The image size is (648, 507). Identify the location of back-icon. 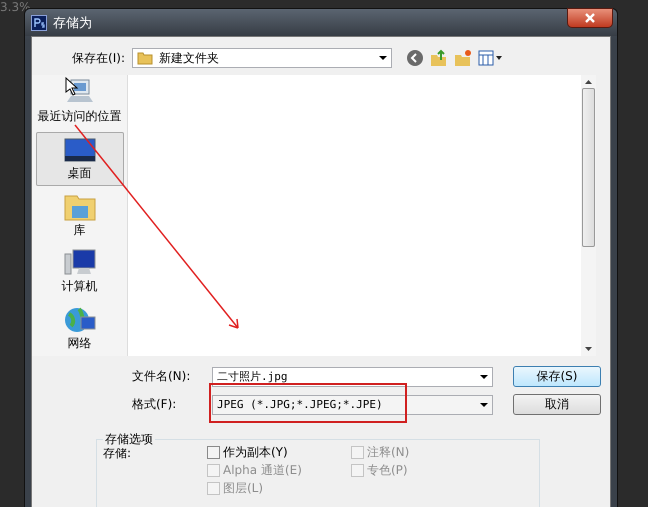
(415, 58).